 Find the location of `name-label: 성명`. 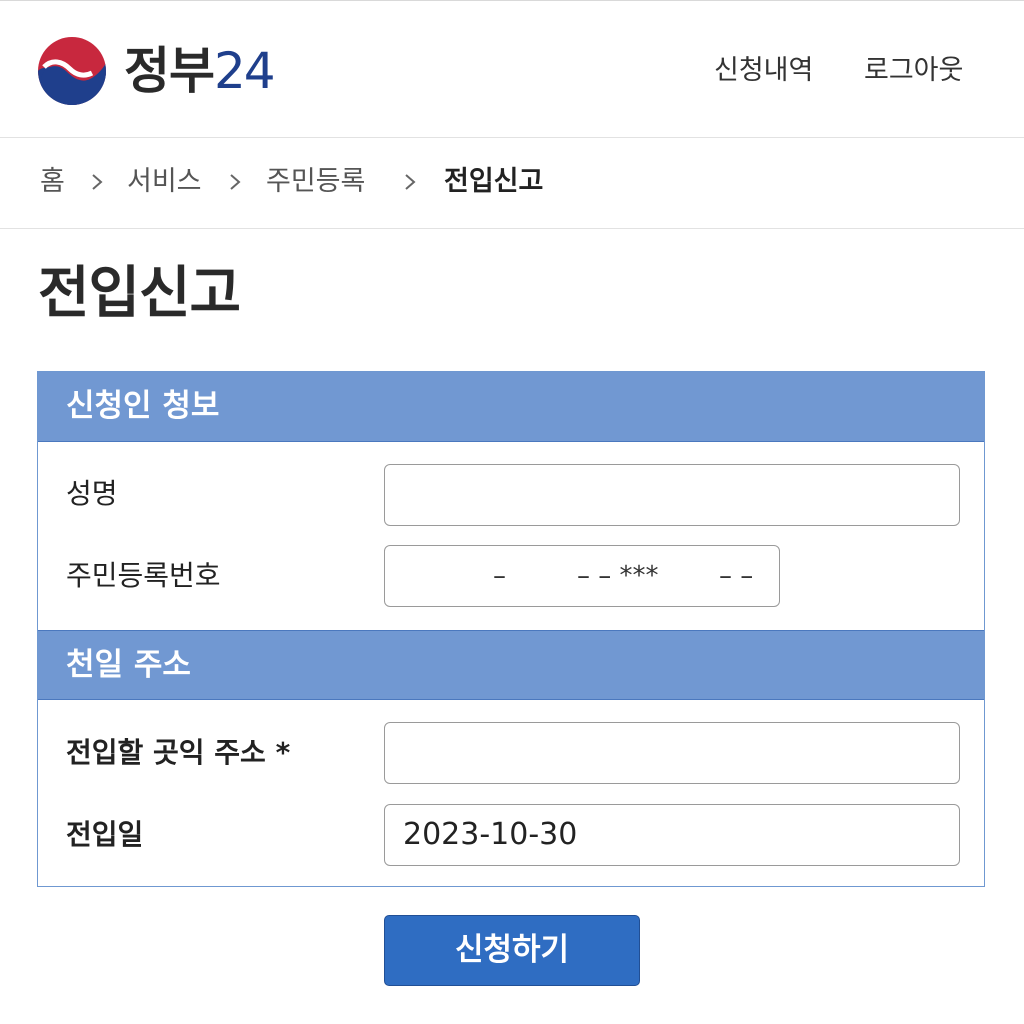

name-label: 성명 is located at coordinates (92, 493).